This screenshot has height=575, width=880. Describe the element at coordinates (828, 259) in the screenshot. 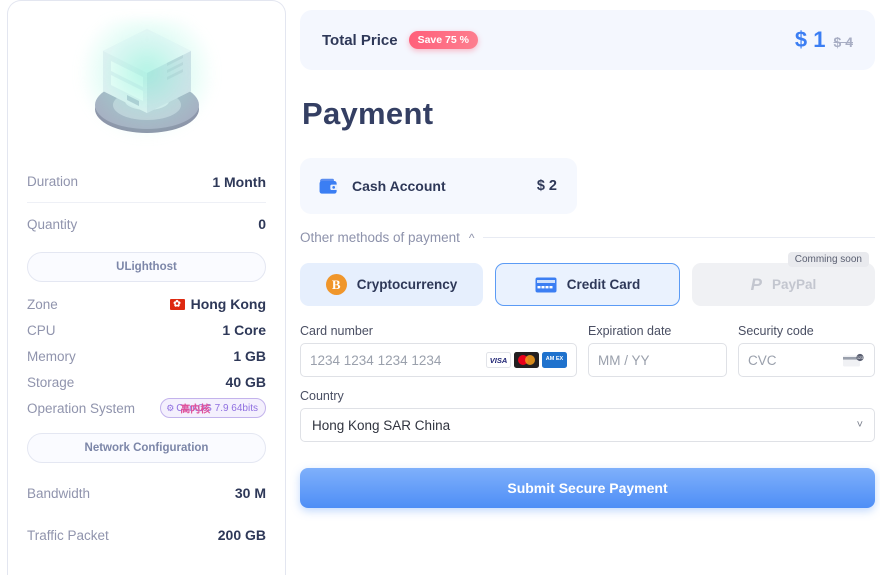

I see `coming-soon-tooltip: Comming soon` at that location.